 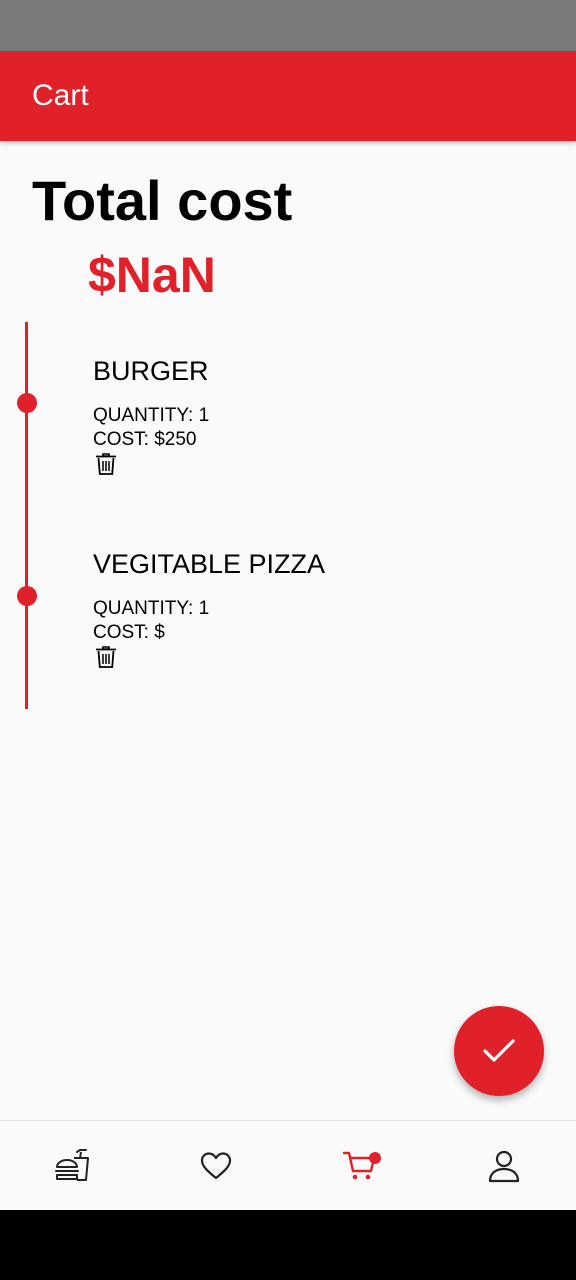 I want to click on page-title: Cart, so click(x=60, y=95).